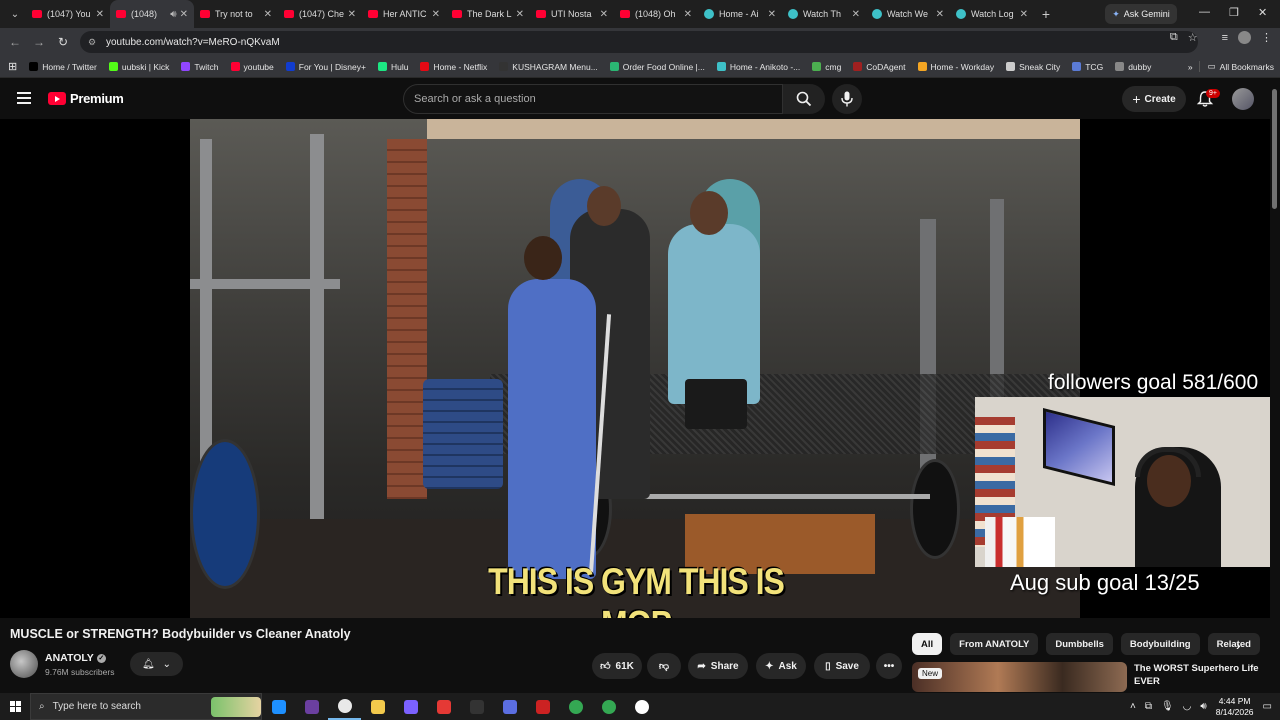 The image size is (1280, 720). What do you see at coordinates (24, 664) in the screenshot?
I see `channel-avatar` at bounding box center [24, 664].